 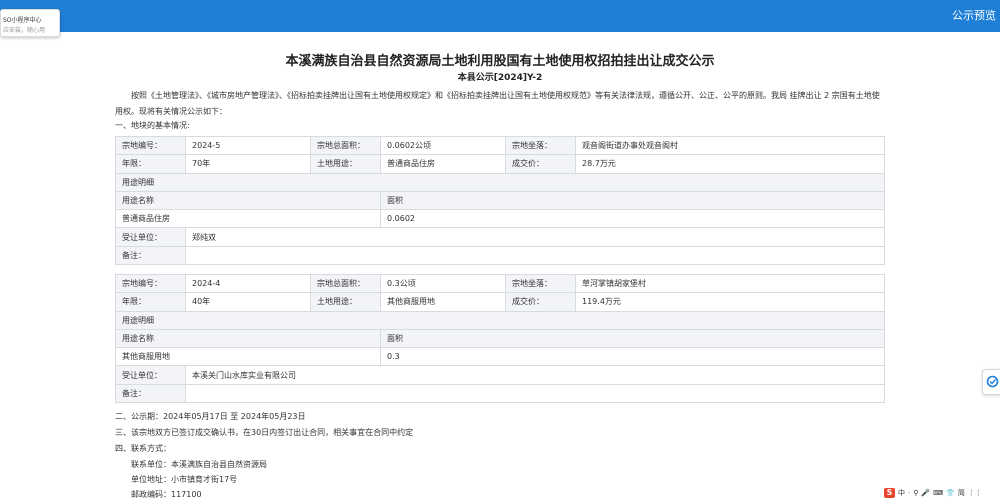 I want to click on parcel-area: 0.3公顷, so click(x=443, y=283).